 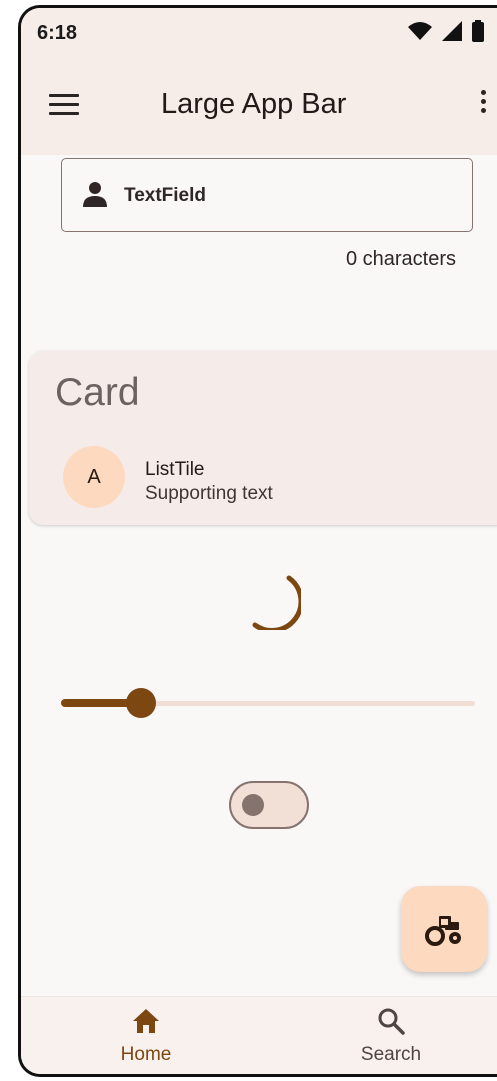 What do you see at coordinates (308, 703) in the screenshot?
I see `slider-track-inactive` at bounding box center [308, 703].